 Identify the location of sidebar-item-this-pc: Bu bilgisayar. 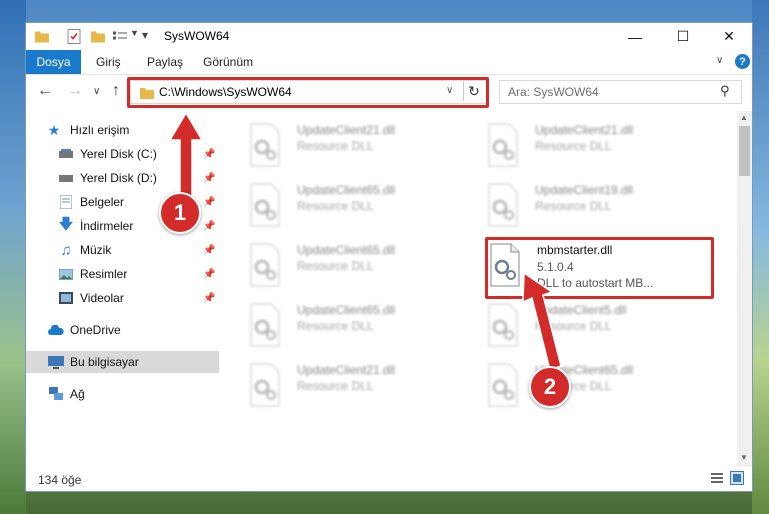
(122, 362).